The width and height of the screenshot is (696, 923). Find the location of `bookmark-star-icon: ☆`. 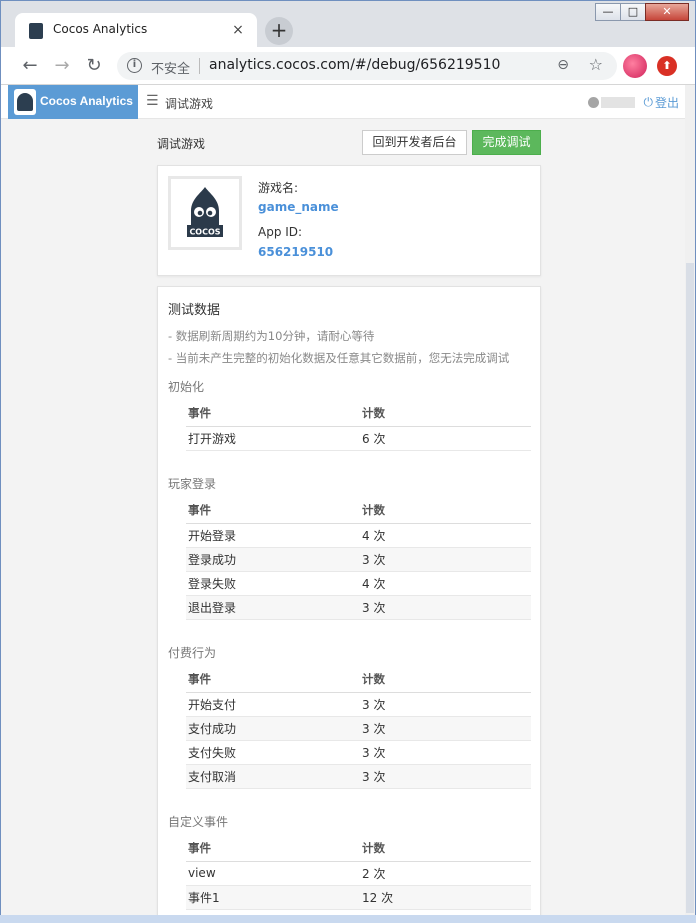

bookmark-star-icon: ☆ is located at coordinates (596, 64).